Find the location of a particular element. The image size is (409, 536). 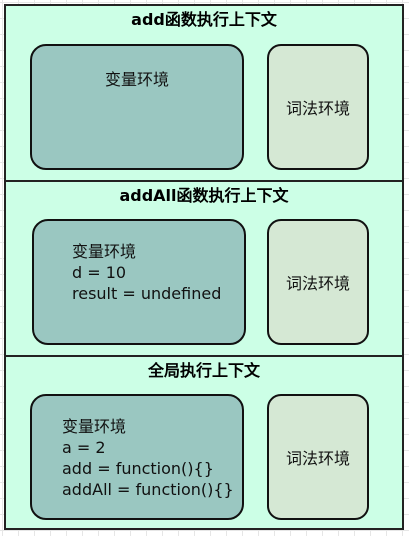

global-variable-entry: a = 2 is located at coordinates (84, 447).